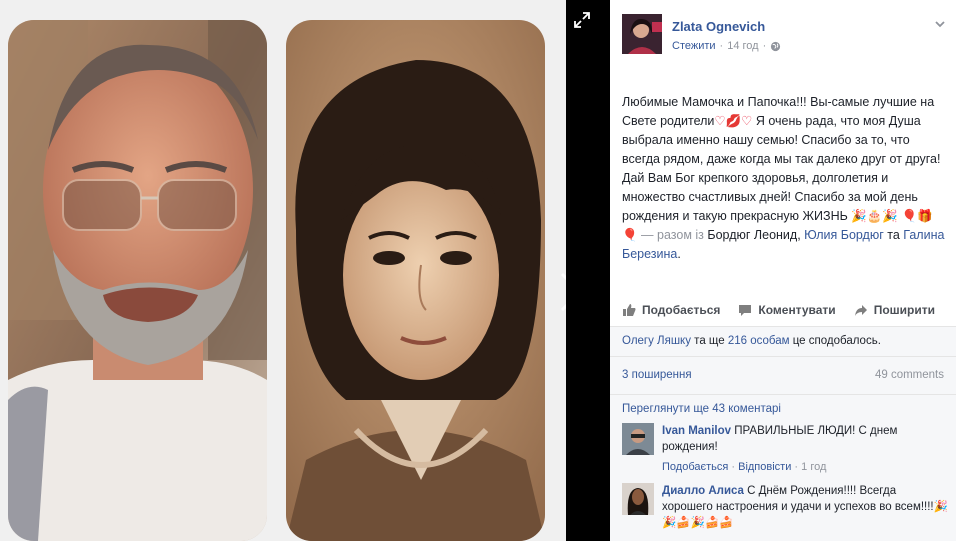 The image size is (956, 541). What do you see at coordinates (783, 375) in the screenshot?
I see `shares-summary: 3 поширення 49 comments` at bounding box center [783, 375].